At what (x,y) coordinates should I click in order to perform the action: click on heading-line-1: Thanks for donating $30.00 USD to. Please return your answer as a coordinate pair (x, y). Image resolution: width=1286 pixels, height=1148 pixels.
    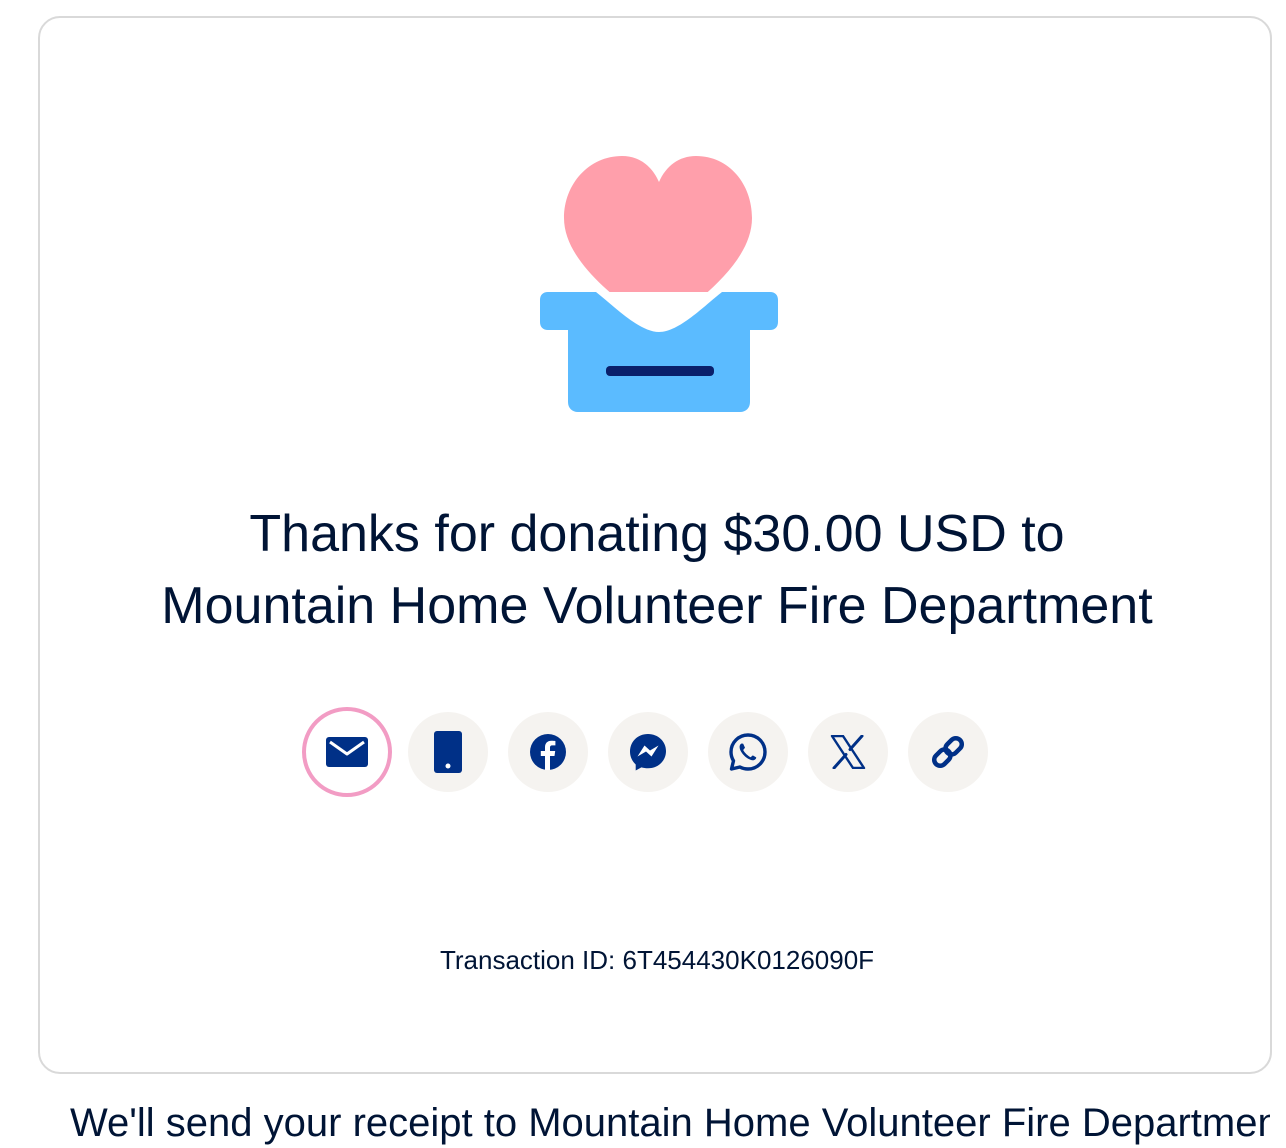
    Looking at the image, I should click on (657, 534).